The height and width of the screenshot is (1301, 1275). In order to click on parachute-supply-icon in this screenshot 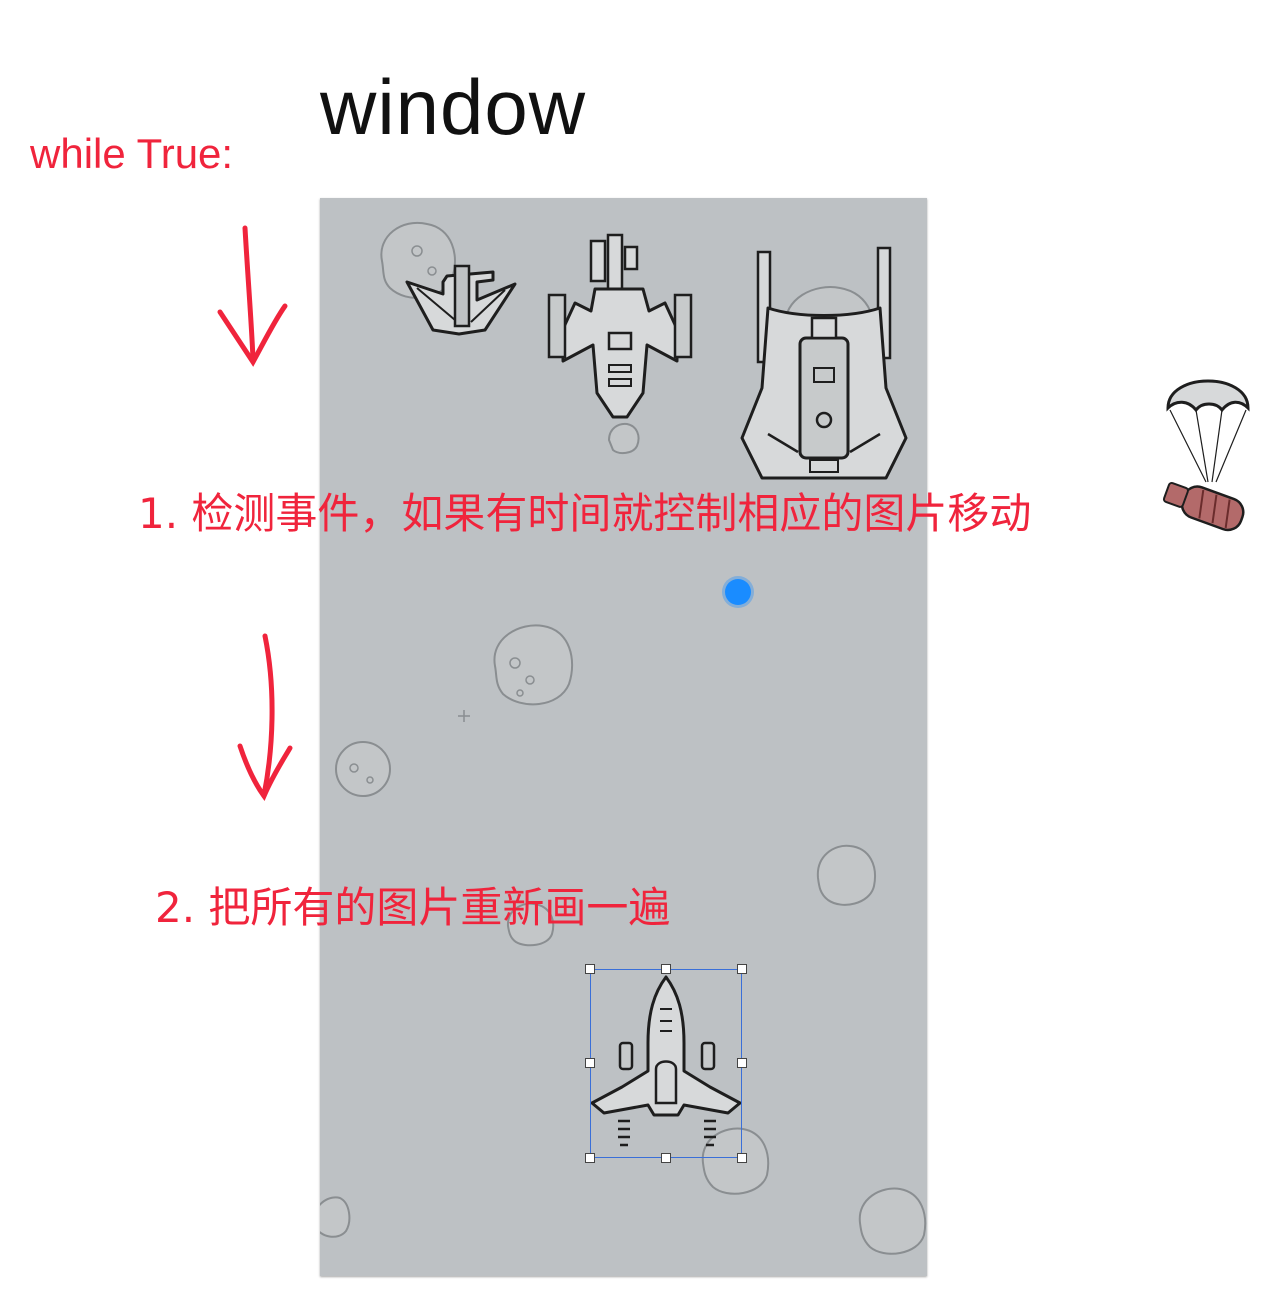, I will do `click(1206, 455)`.